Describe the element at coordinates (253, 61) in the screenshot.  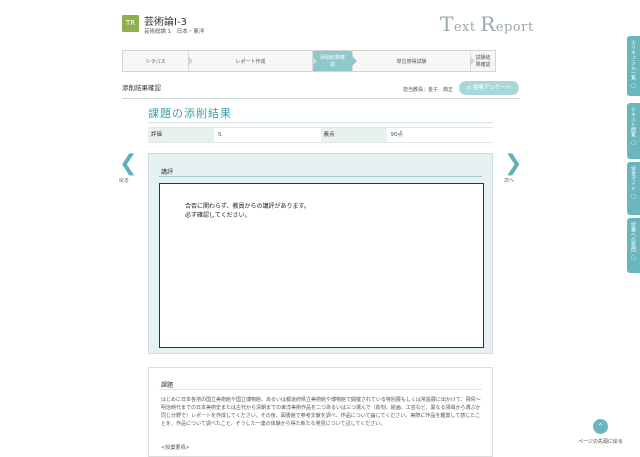
I see `step-report-create: レポート作成` at that location.